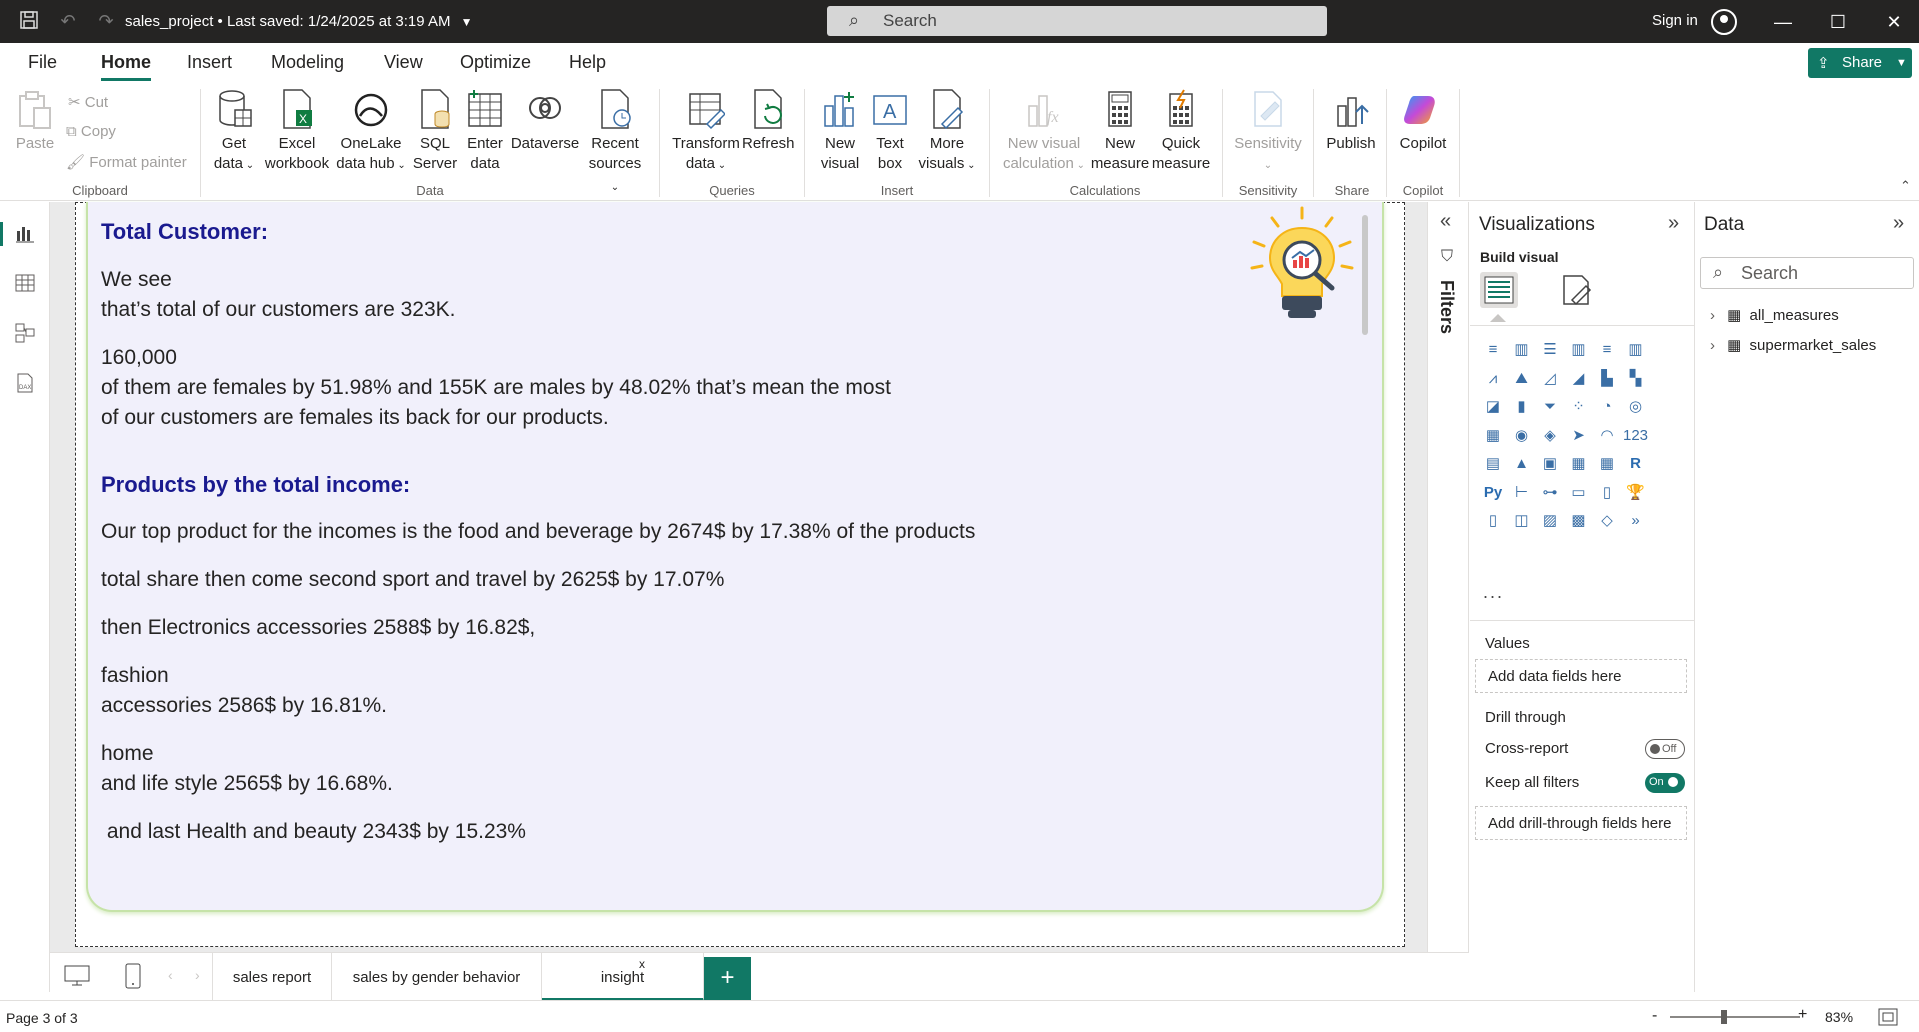  I want to click on undo-icon: ↶, so click(68, 21).